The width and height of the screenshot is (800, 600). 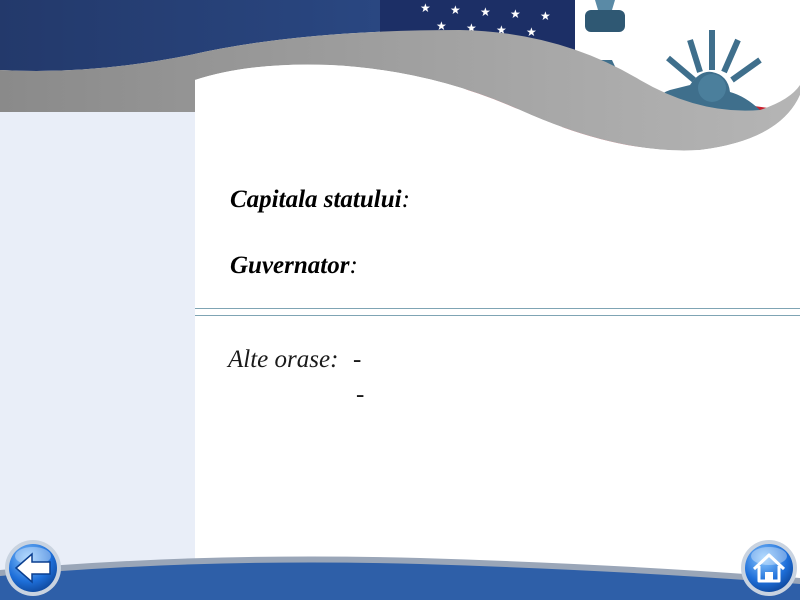 I want to click on back-button, so click(x=33, y=568).